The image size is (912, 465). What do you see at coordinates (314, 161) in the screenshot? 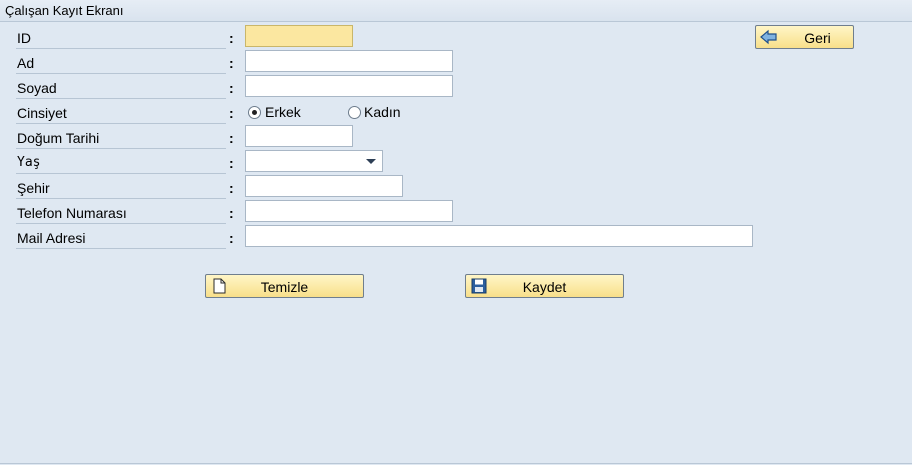
I see `yas-dropdown` at bounding box center [314, 161].